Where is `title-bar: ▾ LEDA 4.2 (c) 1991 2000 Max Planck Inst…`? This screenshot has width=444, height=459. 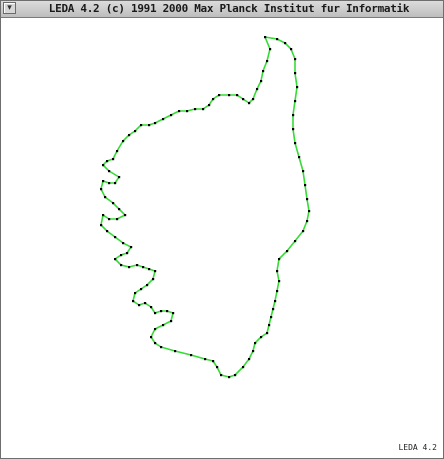
title-bar: ▾ LEDA 4.2 (c) 1991 2000 Max Planck Inst… is located at coordinates (222, 9).